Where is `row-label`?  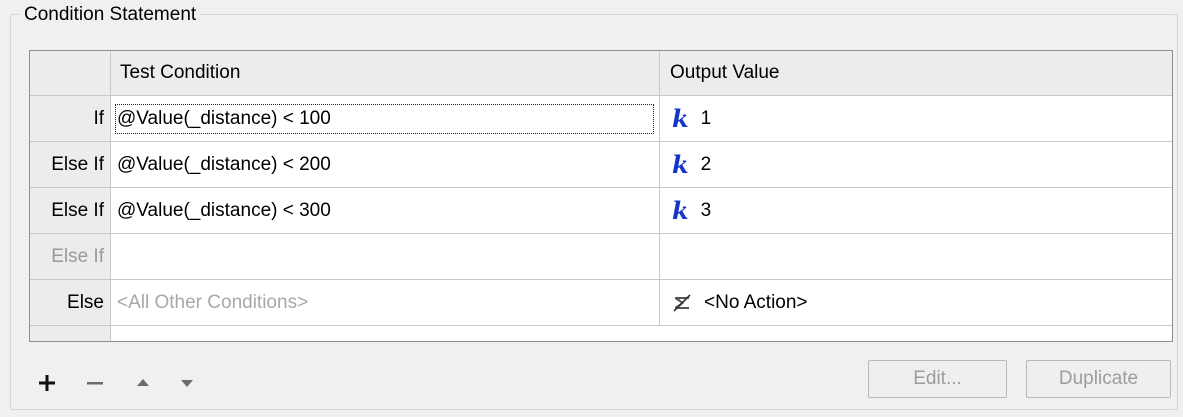
row-label is located at coordinates (70, 333).